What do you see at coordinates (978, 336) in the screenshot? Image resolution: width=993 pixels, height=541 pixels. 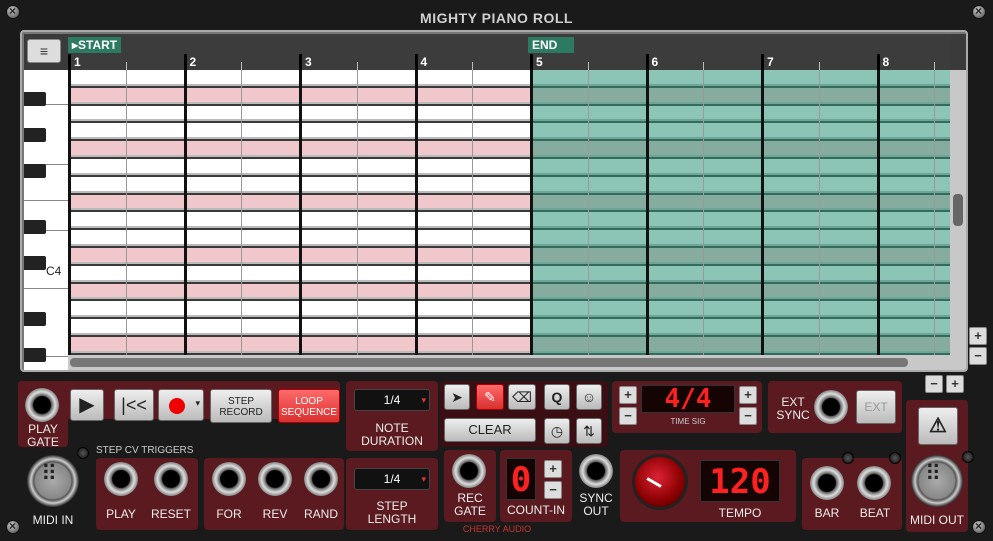 I see `vertical-zoom-in-button: +` at bounding box center [978, 336].